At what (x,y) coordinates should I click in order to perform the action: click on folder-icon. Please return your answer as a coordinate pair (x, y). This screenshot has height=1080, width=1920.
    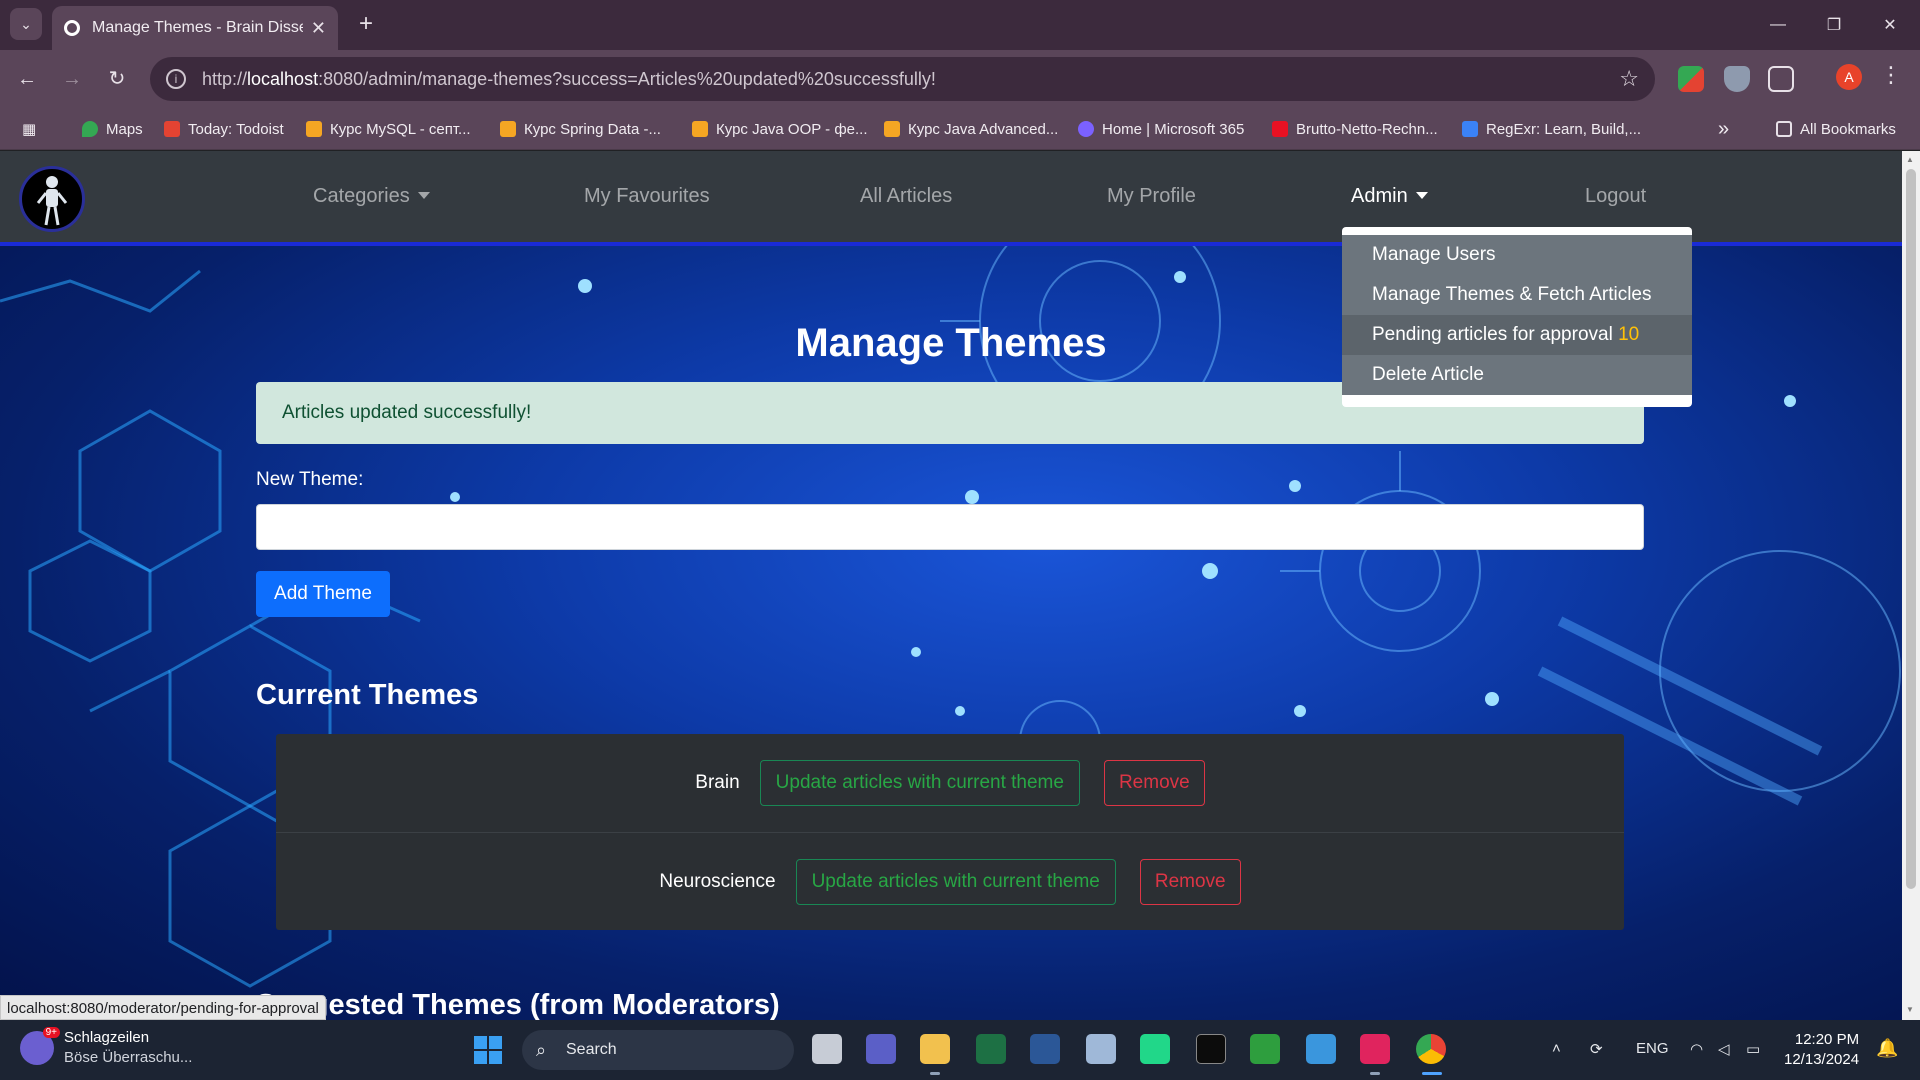
    Looking at the image, I should click on (1784, 129).